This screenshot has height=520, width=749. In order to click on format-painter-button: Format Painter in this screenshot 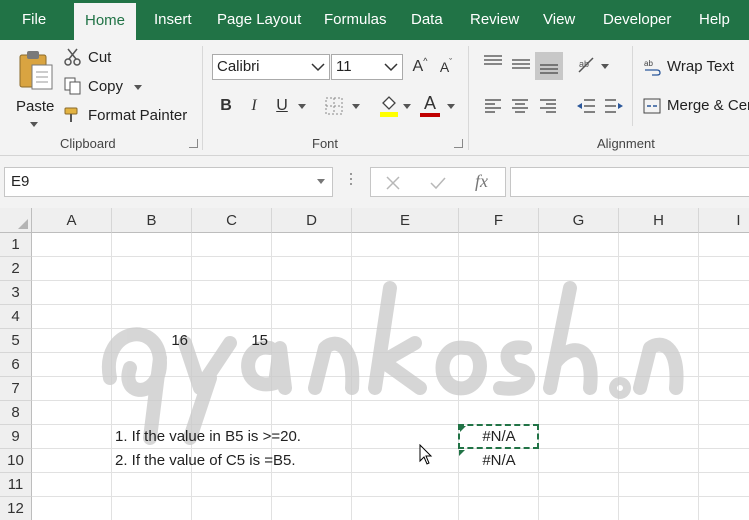, I will do `click(129, 117)`.